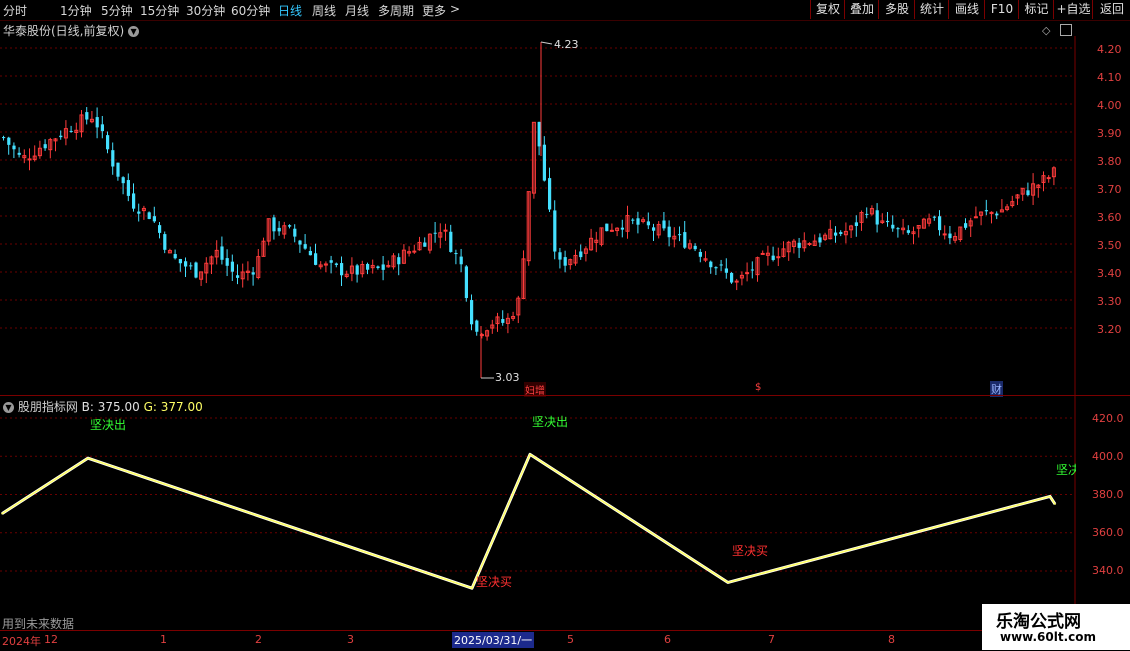  I want to click on high-price-label: 4.23, so click(566, 44).